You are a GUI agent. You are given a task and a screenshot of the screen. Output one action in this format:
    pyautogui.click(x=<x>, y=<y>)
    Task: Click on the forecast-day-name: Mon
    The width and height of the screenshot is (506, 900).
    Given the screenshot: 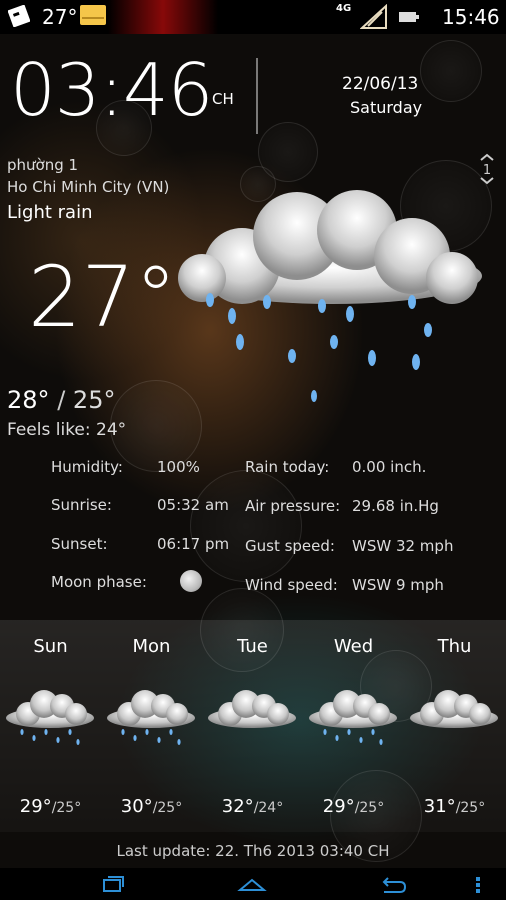 What is the action you would take?
    pyautogui.click(x=151, y=646)
    